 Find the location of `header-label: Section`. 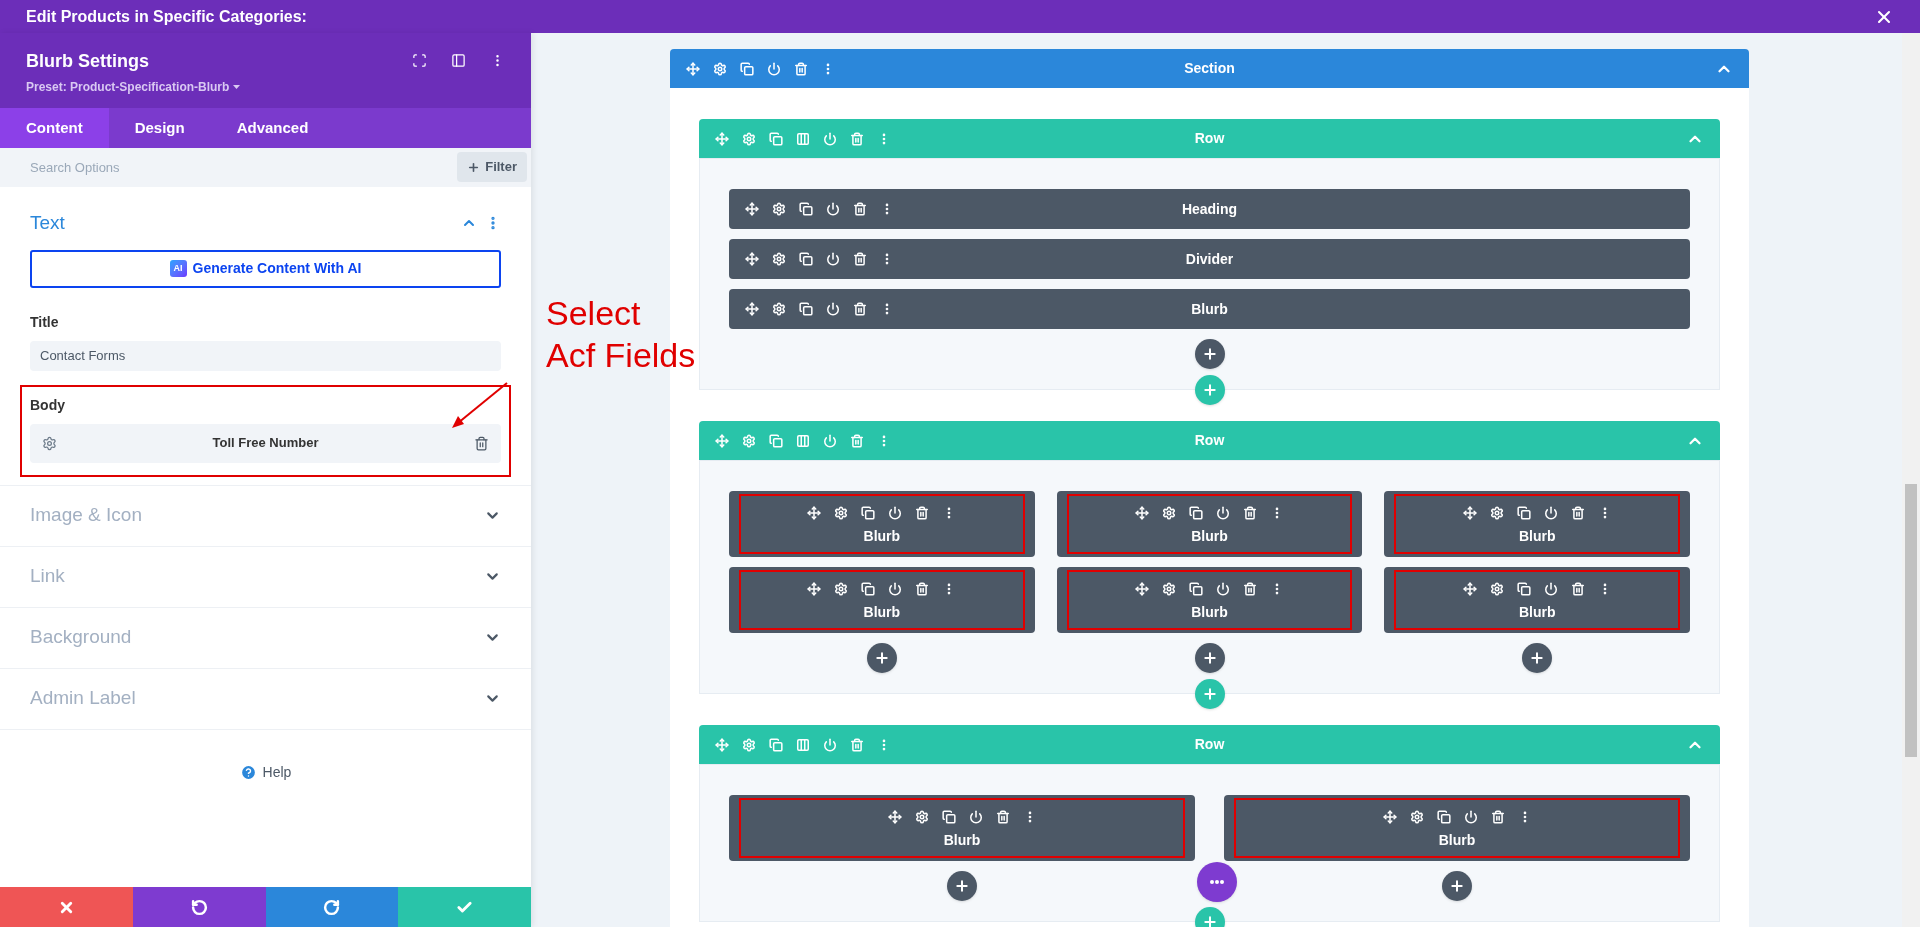

header-label: Section is located at coordinates (1209, 68).